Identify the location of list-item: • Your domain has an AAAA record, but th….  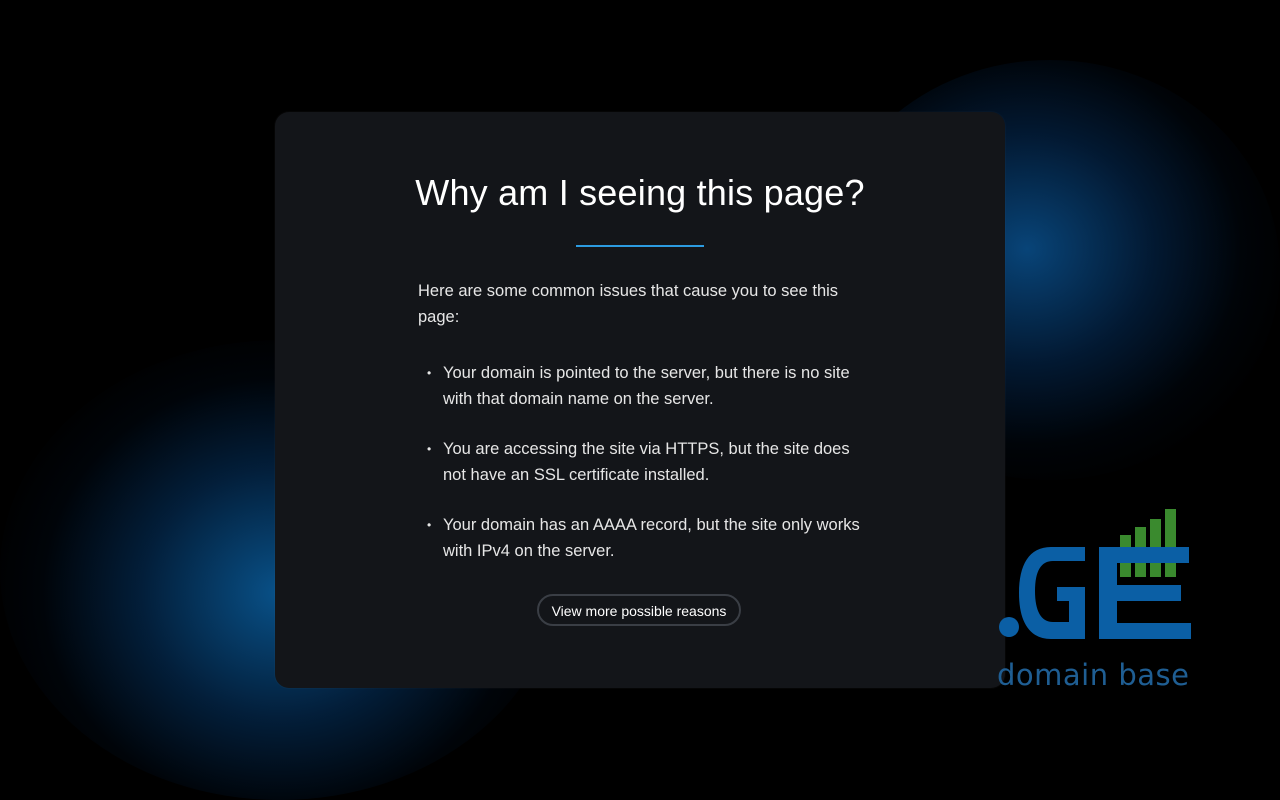
(643, 538).